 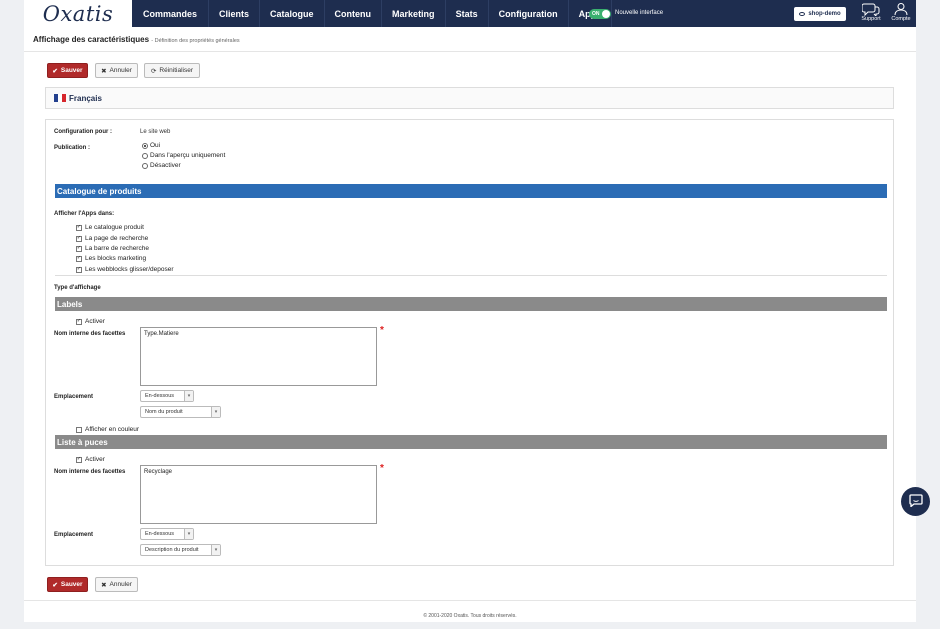 I want to click on labels-facet-label: Nom interne des facettes, so click(x=90, y=334).